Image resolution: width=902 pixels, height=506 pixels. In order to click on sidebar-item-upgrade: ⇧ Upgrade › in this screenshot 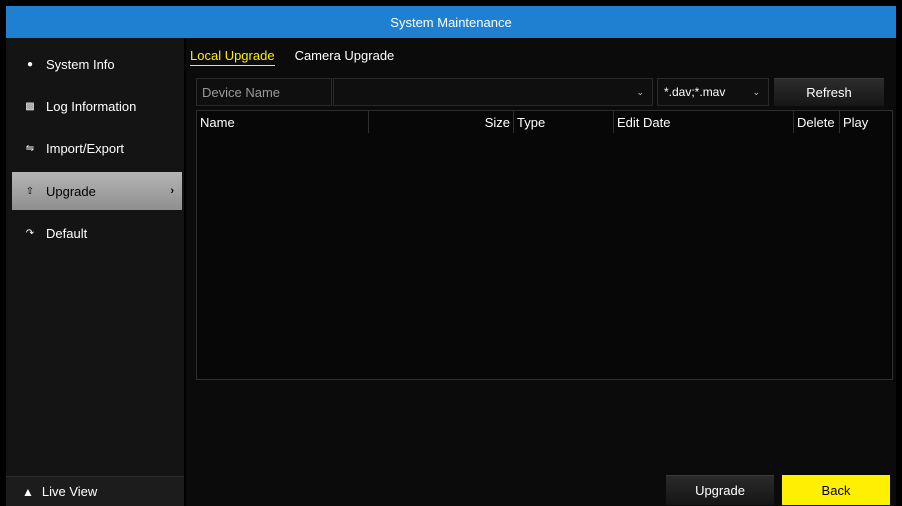, I will do `click(97, 191)`.